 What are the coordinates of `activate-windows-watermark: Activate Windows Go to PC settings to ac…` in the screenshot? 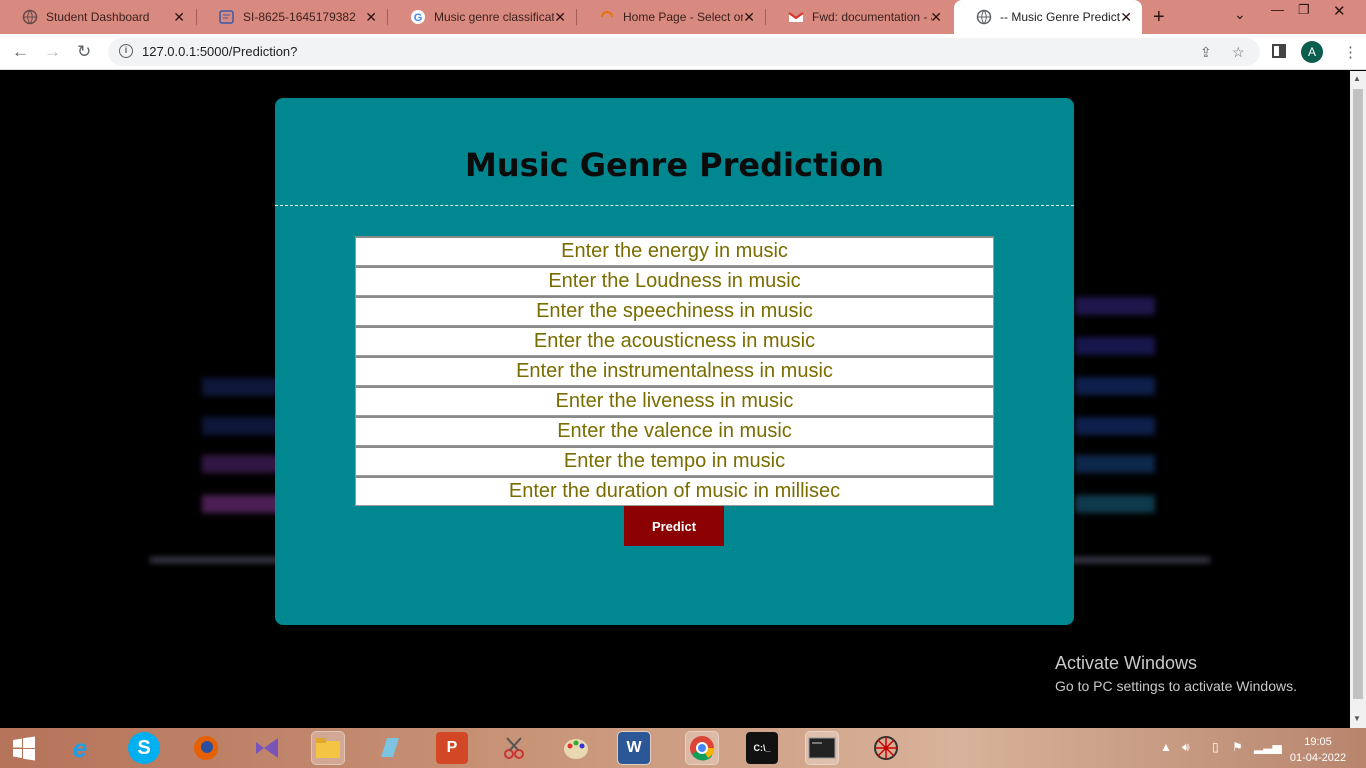 It's located at (1176, 673).